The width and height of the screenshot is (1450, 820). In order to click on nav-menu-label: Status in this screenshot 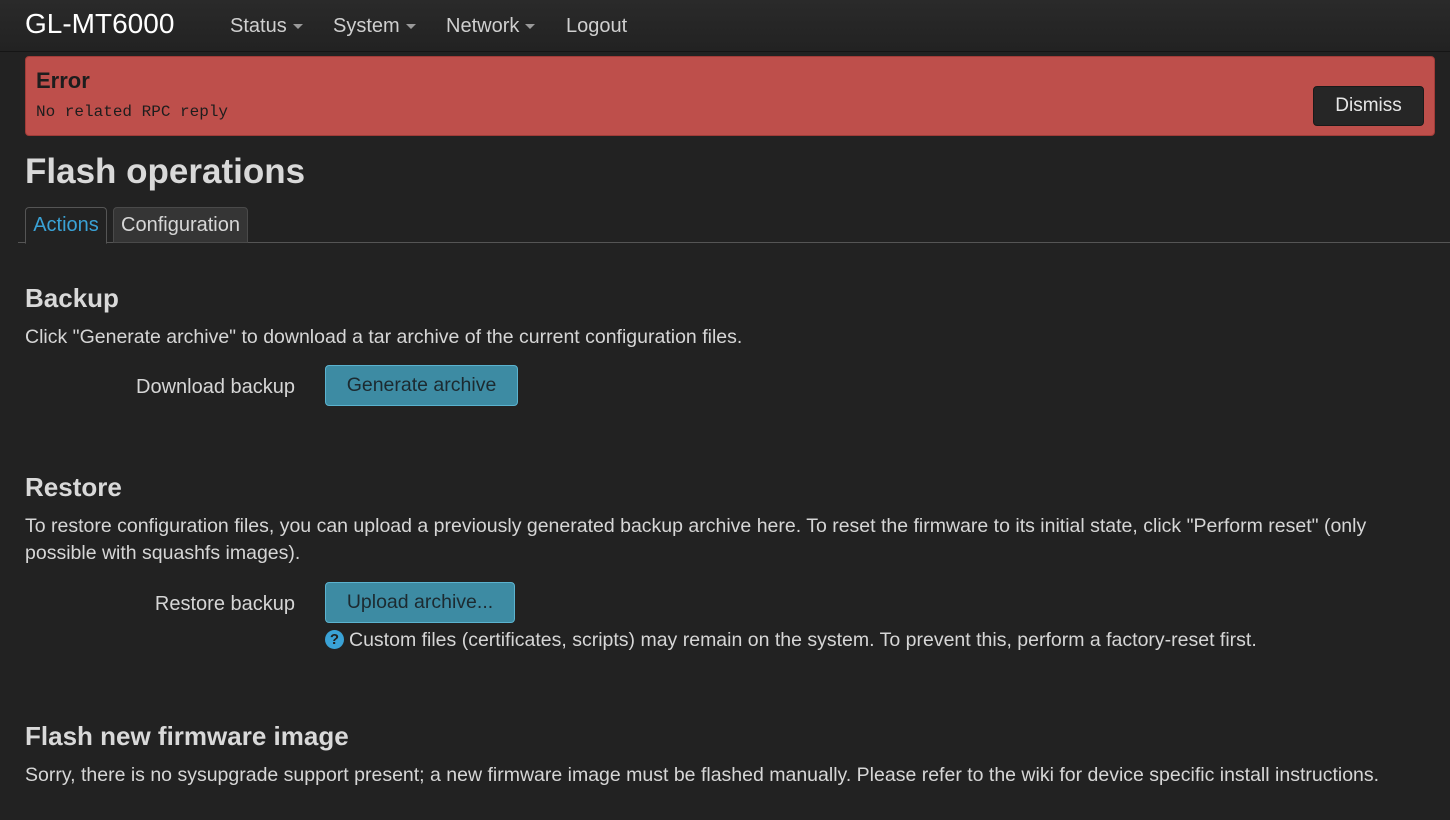, I will do `click(258, 26)`.